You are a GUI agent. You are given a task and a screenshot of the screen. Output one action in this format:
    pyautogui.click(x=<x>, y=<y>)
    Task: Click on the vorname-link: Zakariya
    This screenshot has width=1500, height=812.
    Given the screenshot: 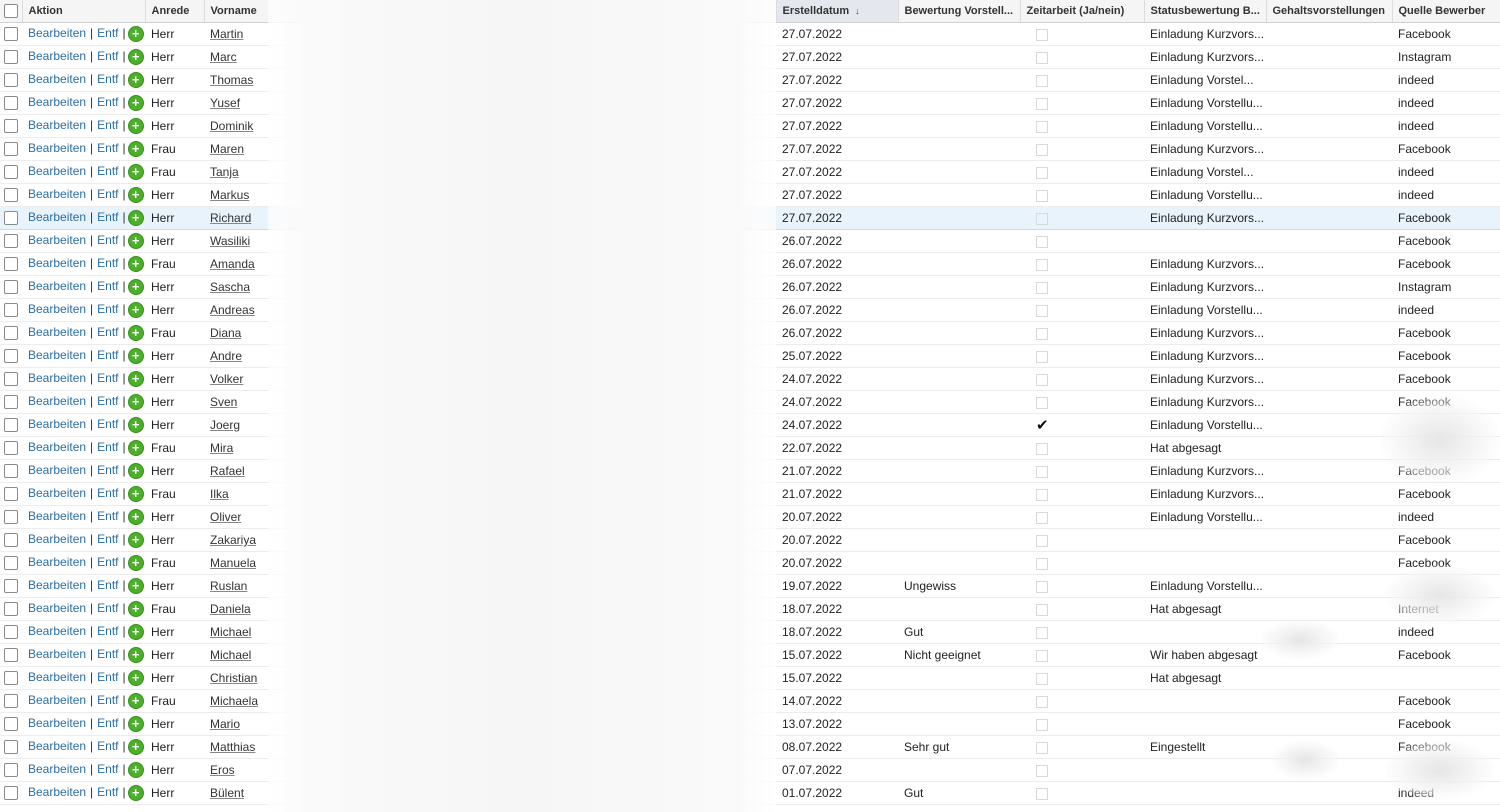 What is the action you would take?
    pyautogui.click(x=233, y=540)
    